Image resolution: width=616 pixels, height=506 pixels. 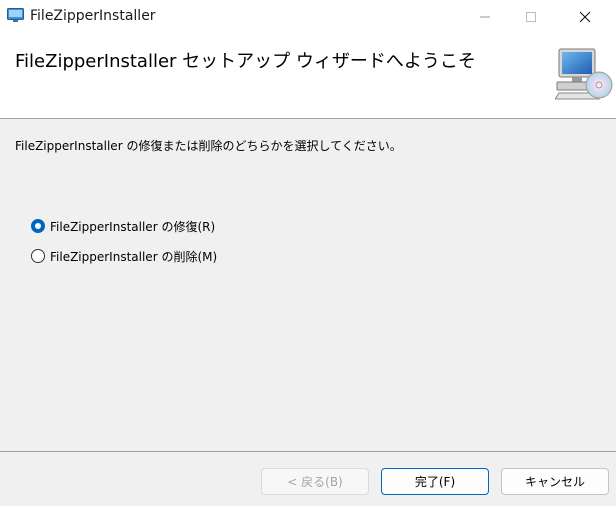 I want to click on minimize-icon, so click(x=485, y=16).